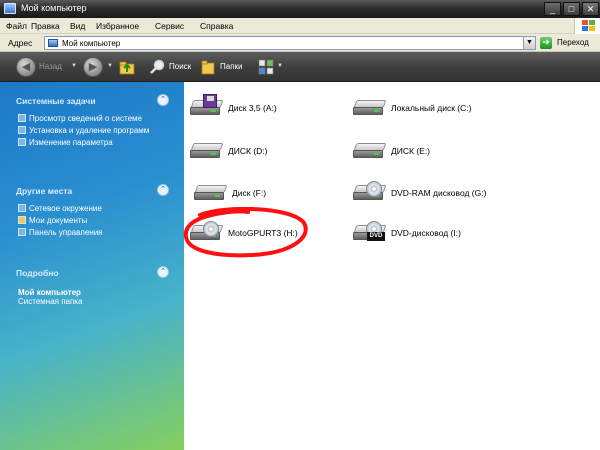 The width and height of the screenshot is (600, 450). I want to click on drive-label: DVD-дисковод (I:), so click(426, 233).